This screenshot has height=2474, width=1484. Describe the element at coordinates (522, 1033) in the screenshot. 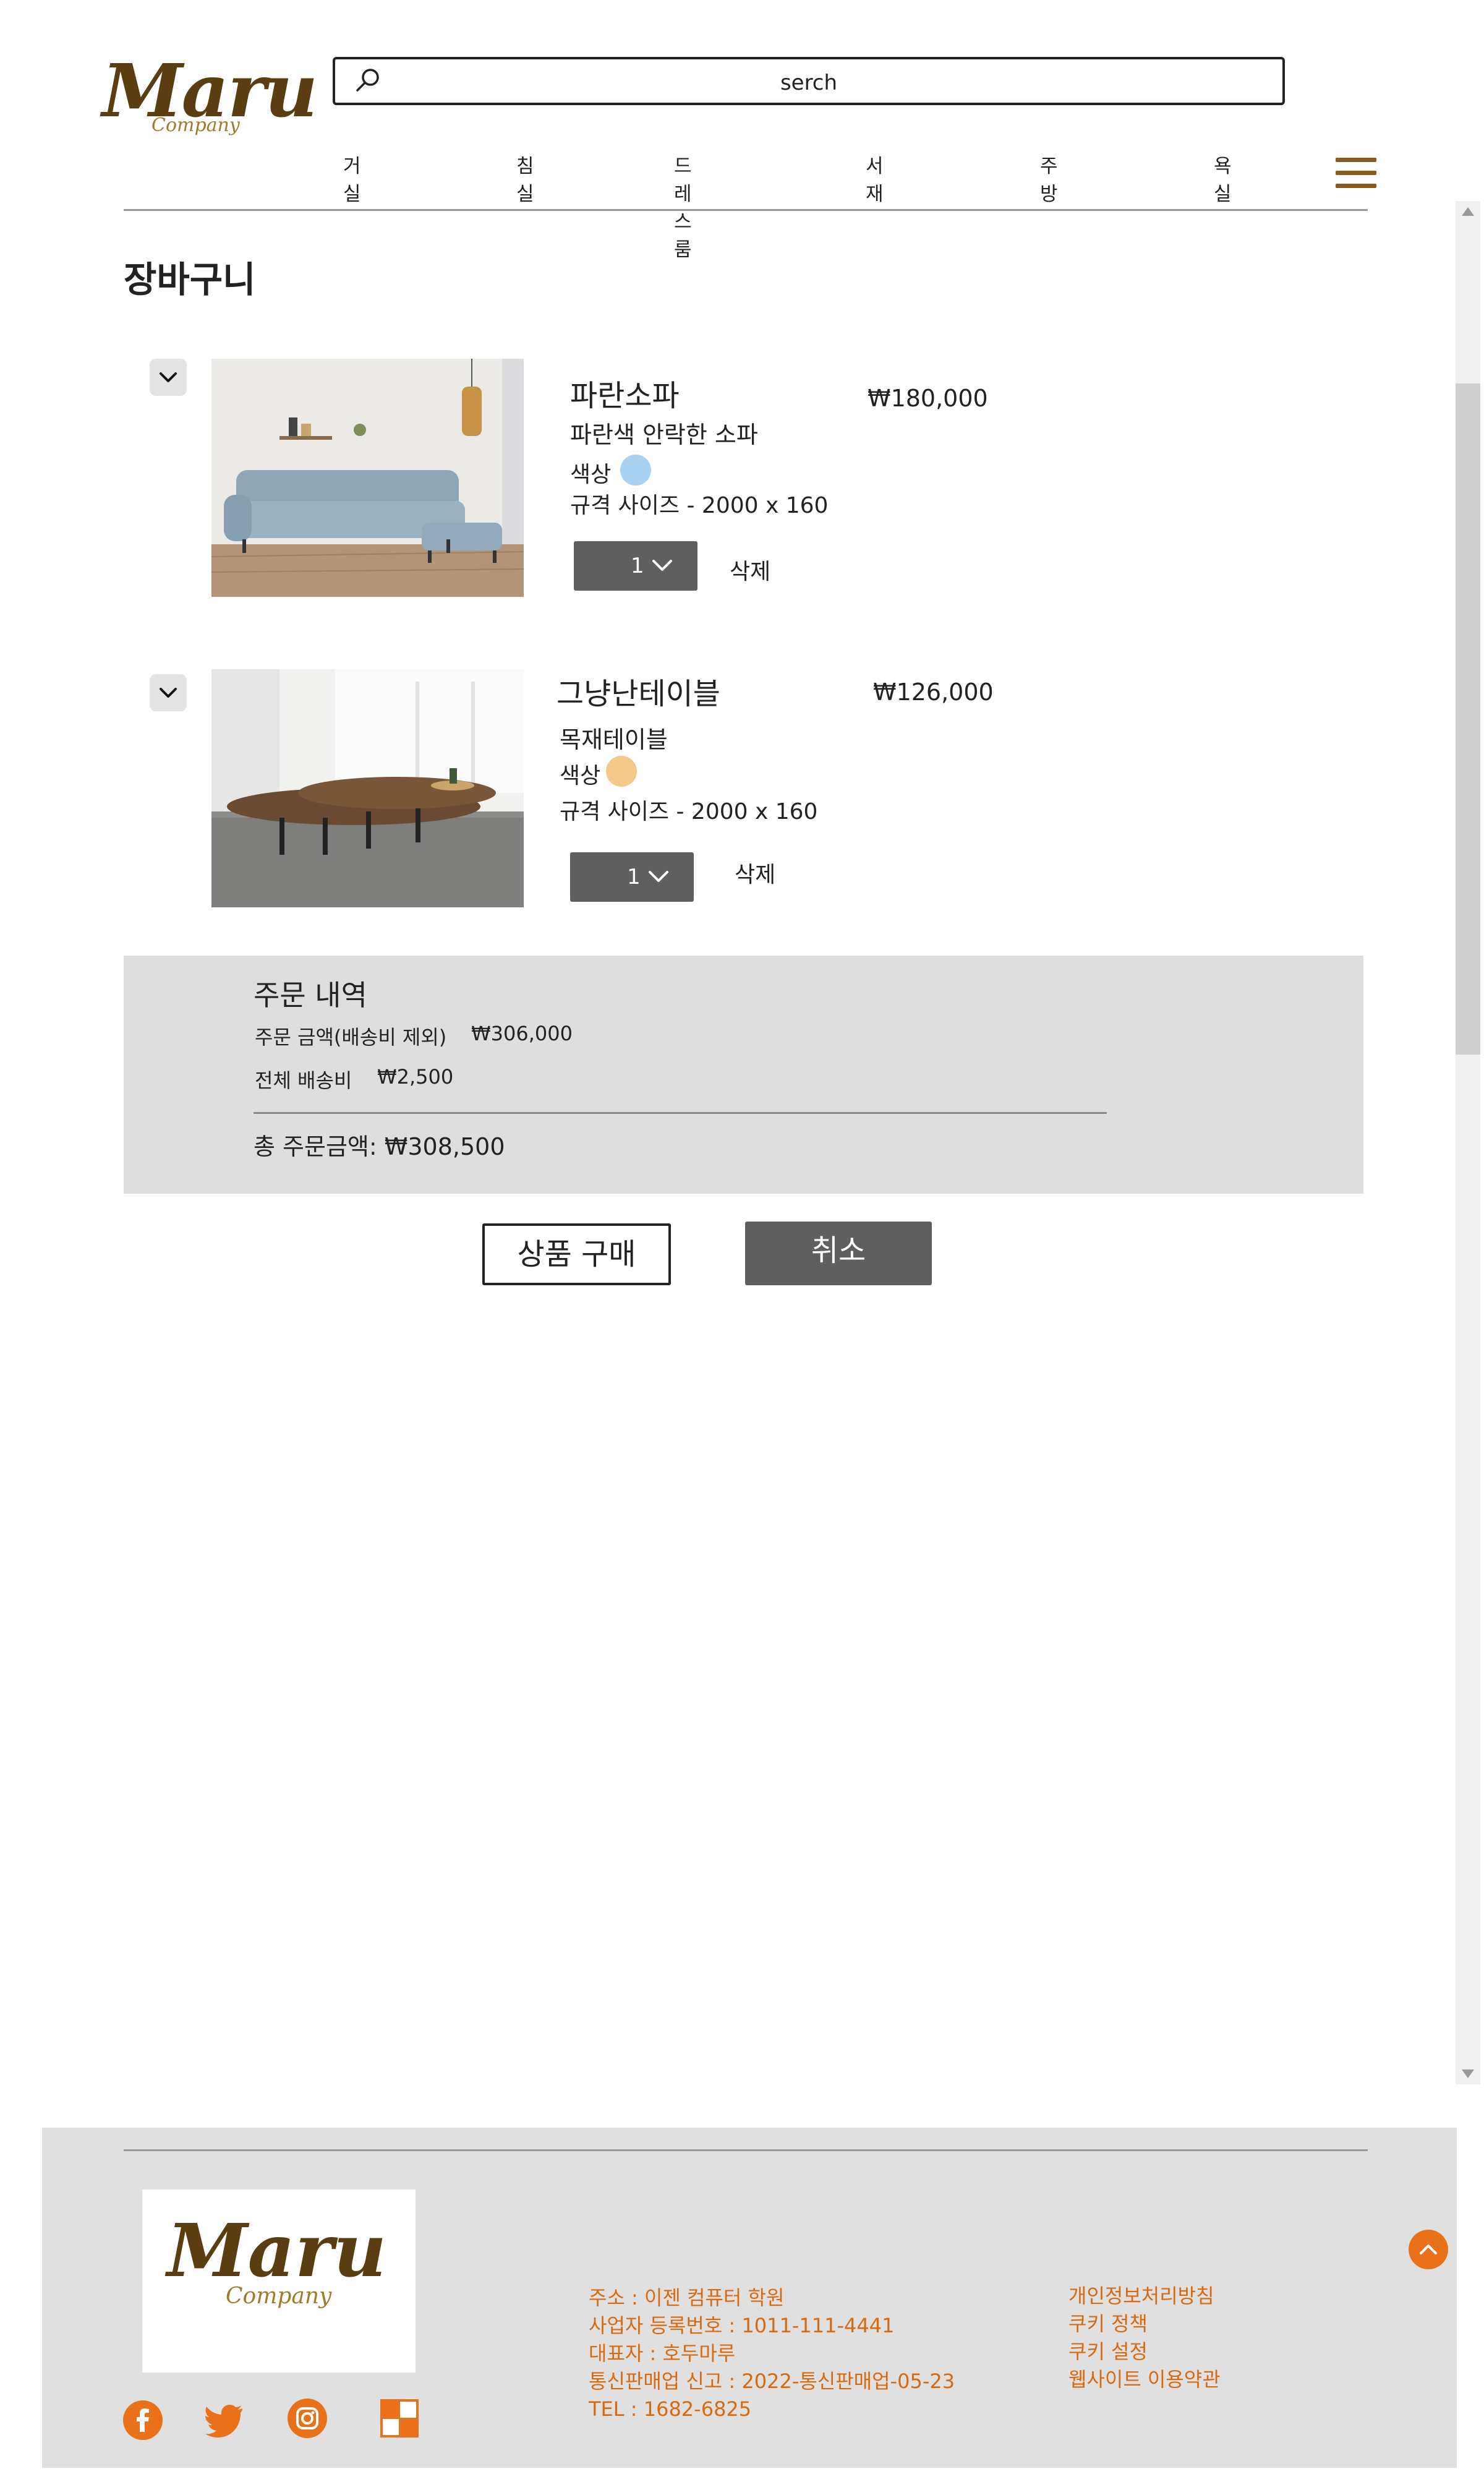

I see `subtotal-value: ₩306,000` at that location.